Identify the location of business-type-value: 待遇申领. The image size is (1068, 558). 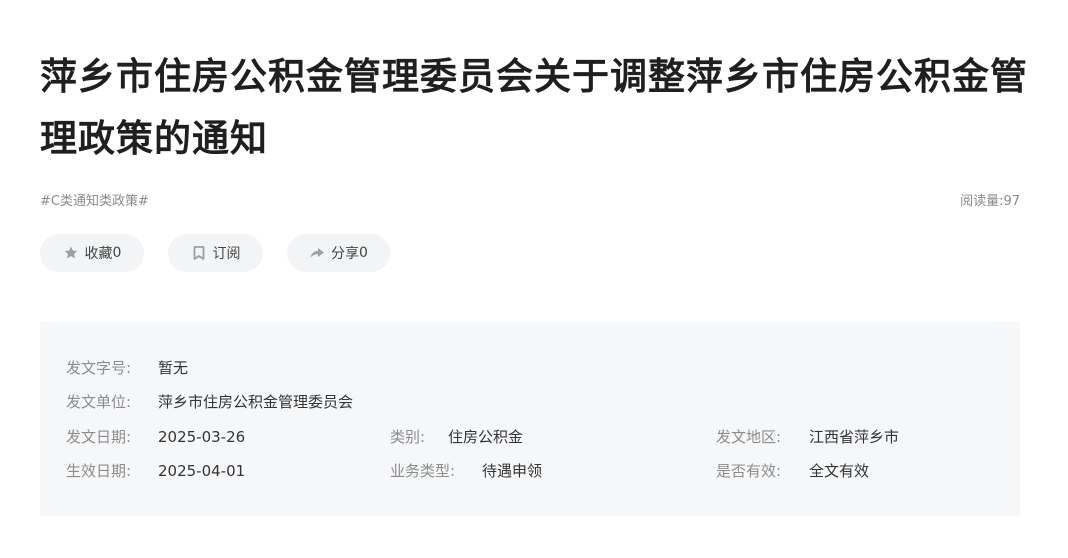
(512, 471).